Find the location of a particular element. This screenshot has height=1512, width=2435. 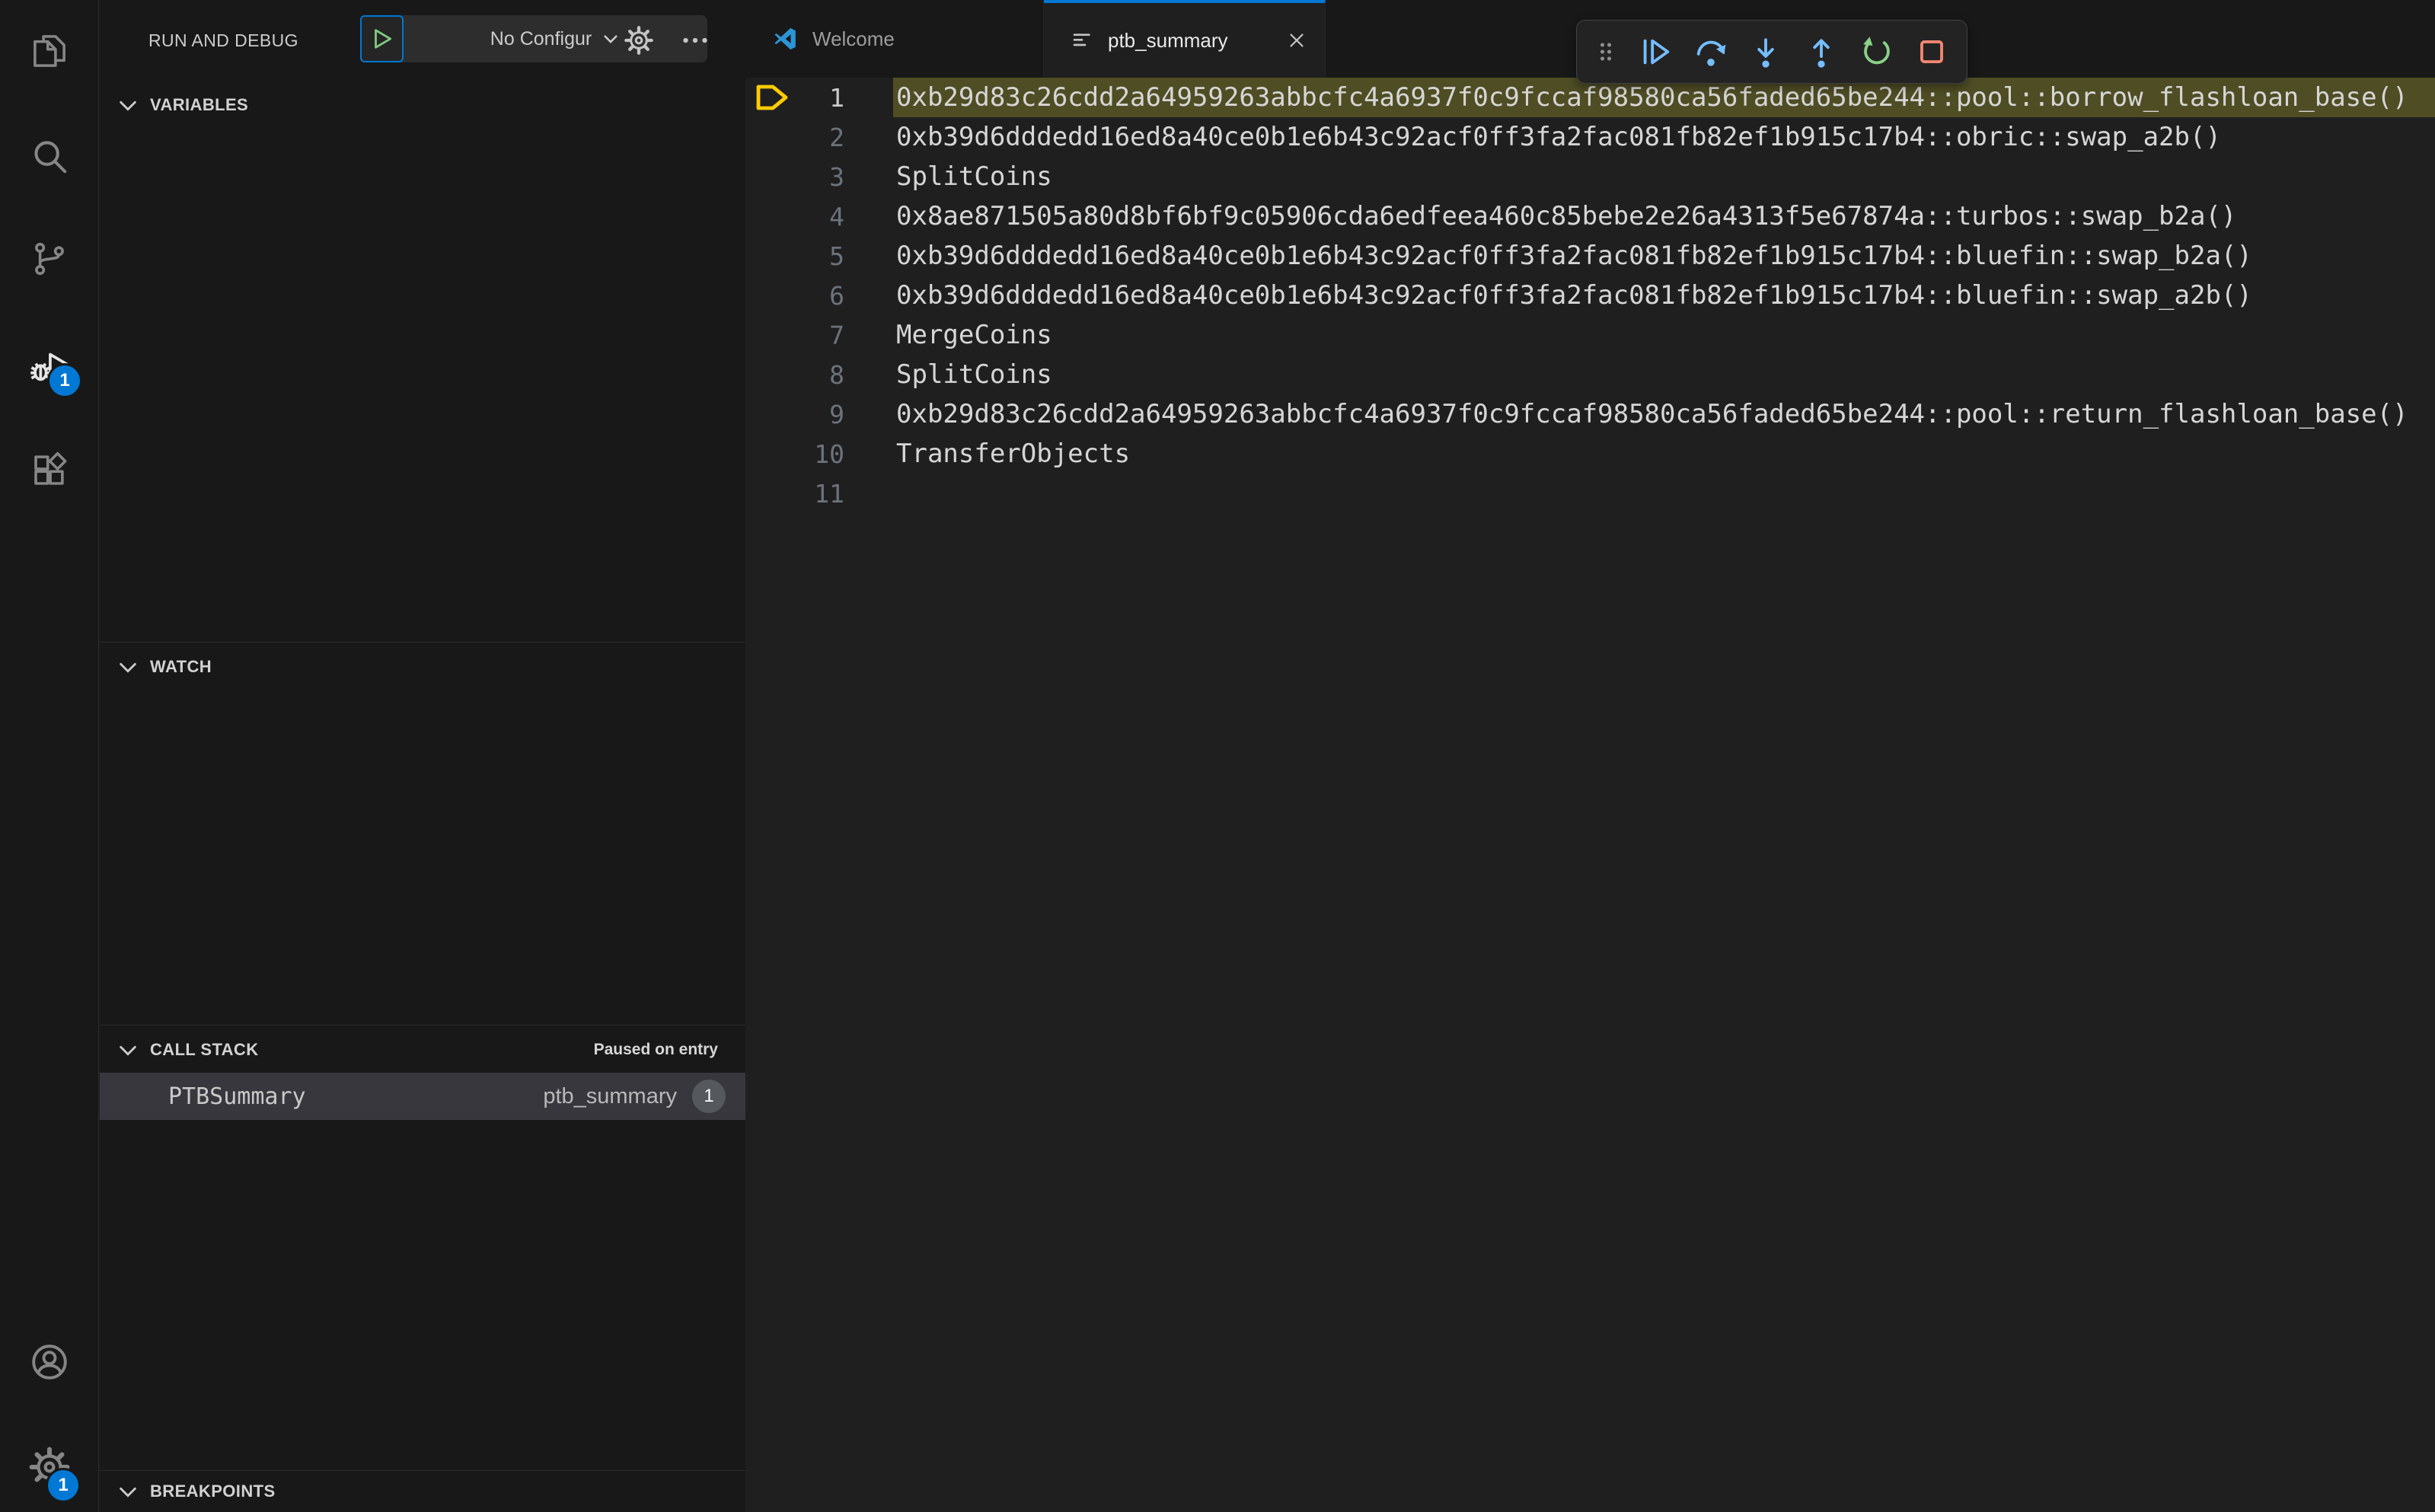

current-frame-arrow-icon is located at coordinates (769, 98).